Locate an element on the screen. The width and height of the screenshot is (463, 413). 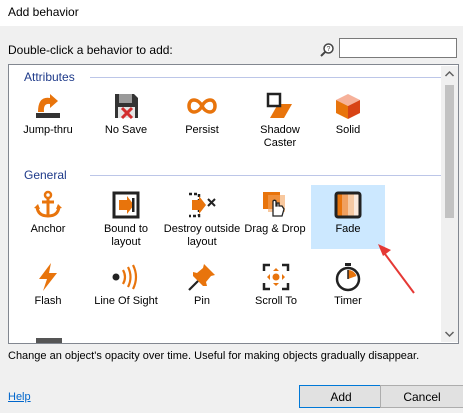
next-row-icon-partial is located at coordinates (49, 340).